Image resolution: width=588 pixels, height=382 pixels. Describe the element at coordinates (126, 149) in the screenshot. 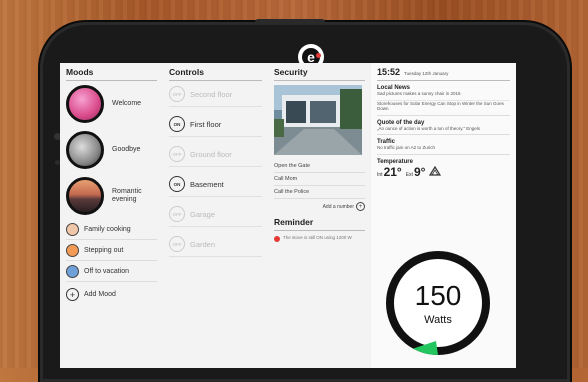

I see `mood-label: Goodbye` at that location.